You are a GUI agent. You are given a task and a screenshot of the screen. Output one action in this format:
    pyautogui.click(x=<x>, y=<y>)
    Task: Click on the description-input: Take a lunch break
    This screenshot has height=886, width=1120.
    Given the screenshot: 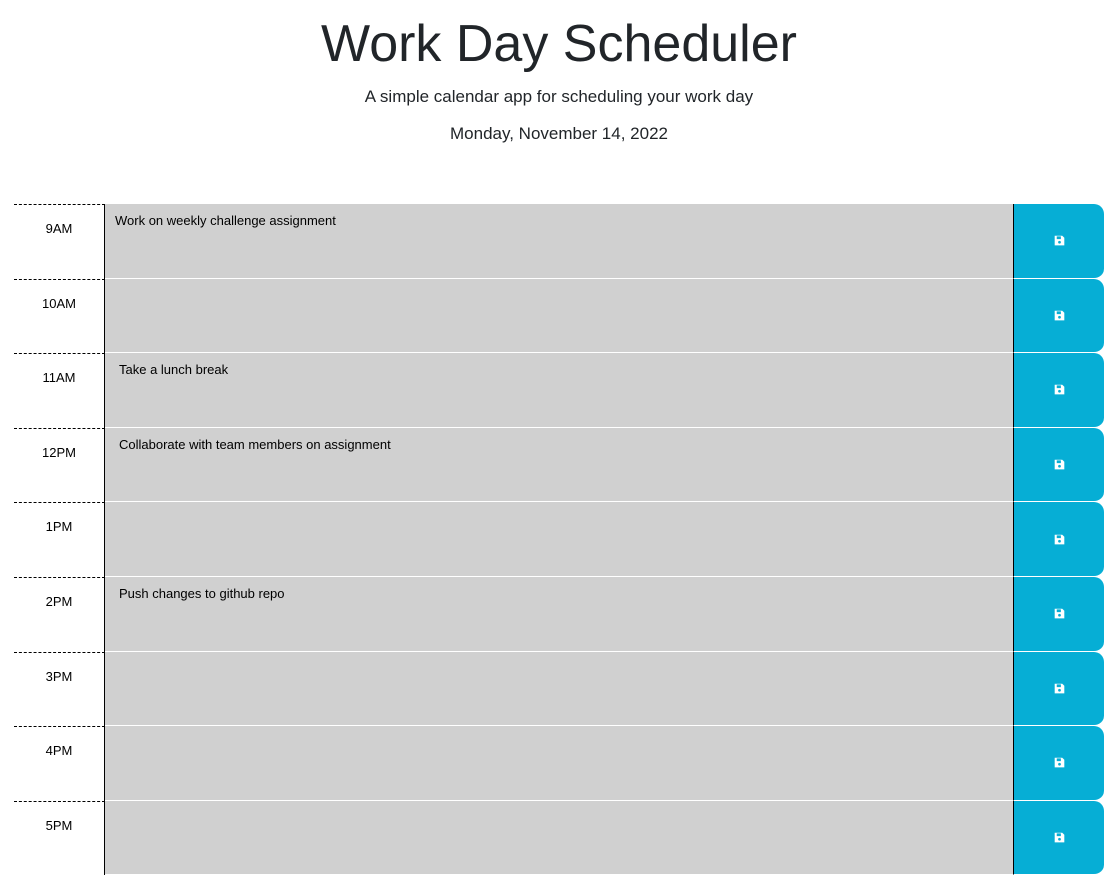 What is the action you would take?
    pyautogui.click(x=559, y=390)
    